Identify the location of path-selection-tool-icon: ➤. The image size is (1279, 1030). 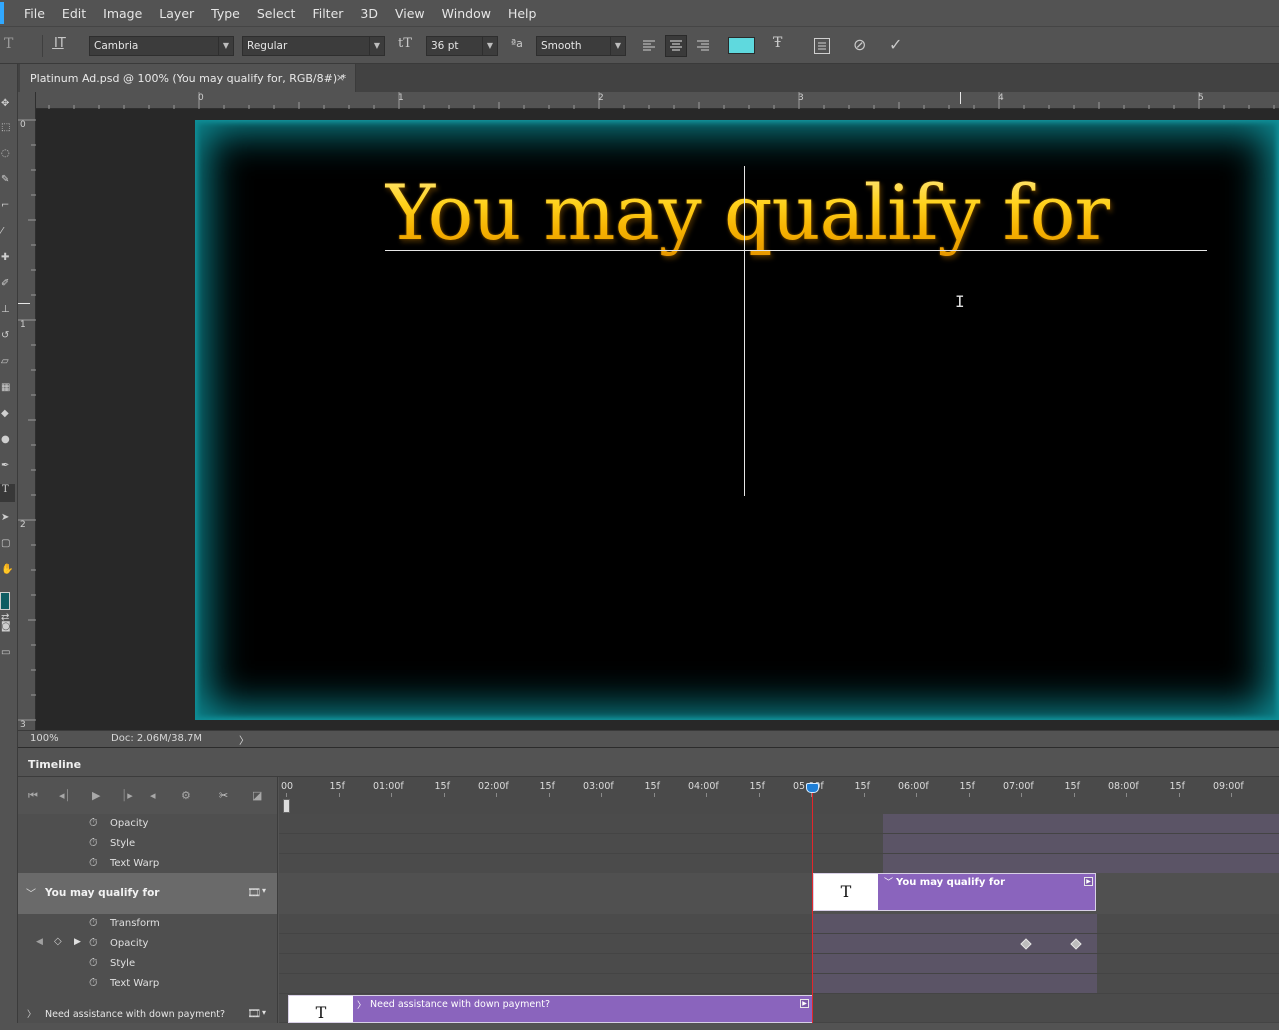
(7, 518).